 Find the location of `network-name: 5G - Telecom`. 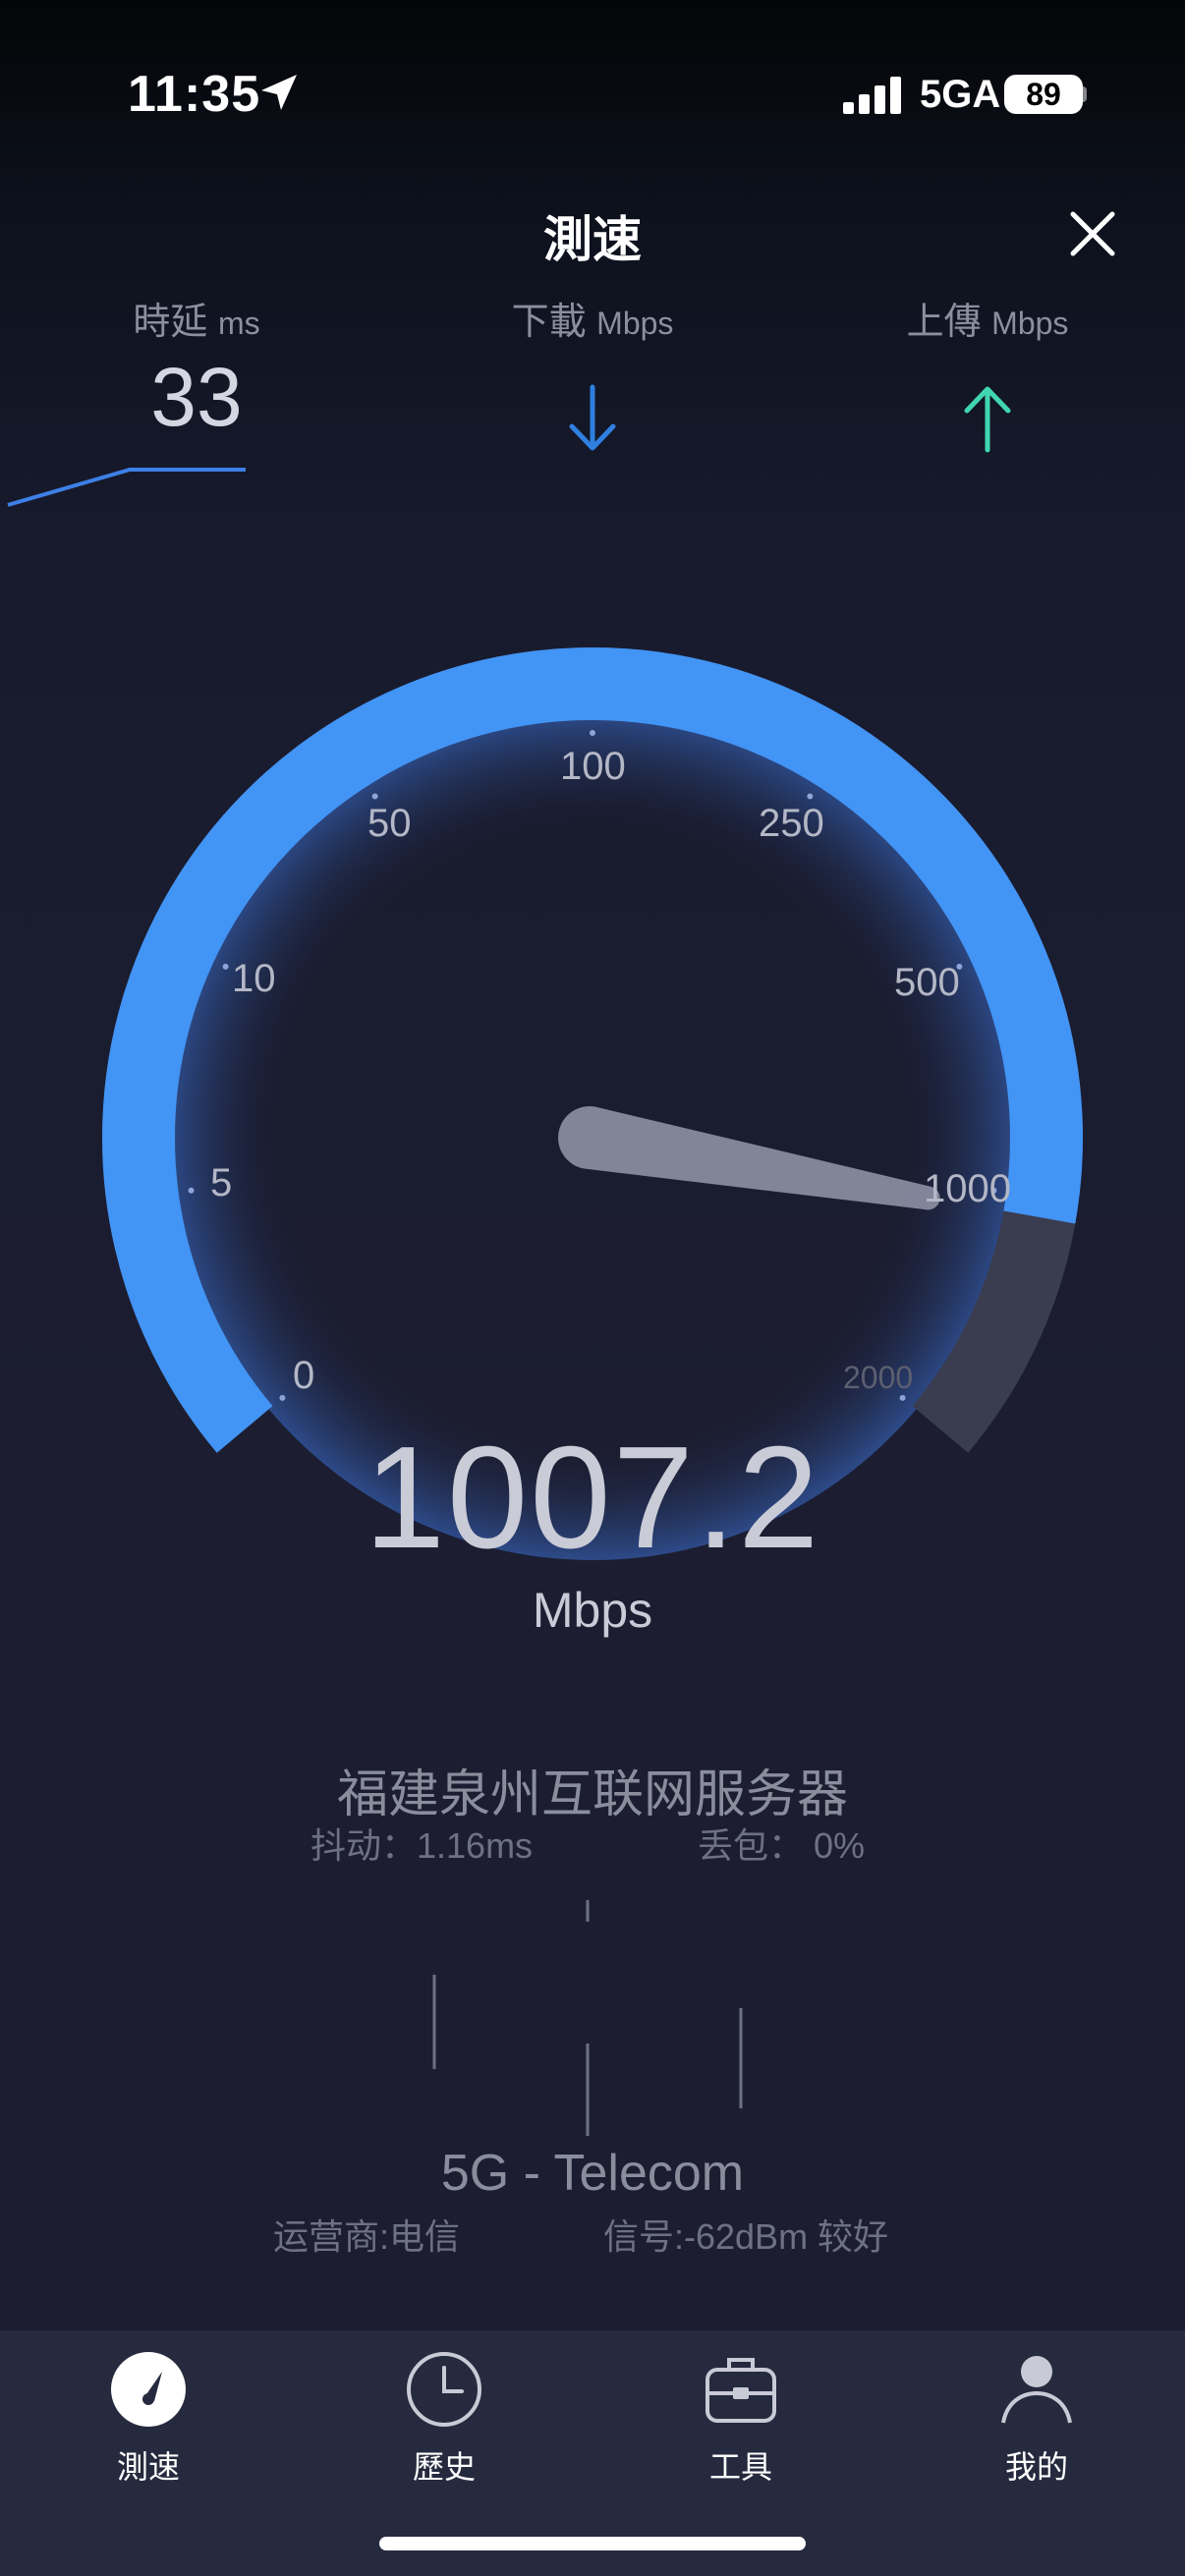

network-name: 5G - Telecom is located at coordinates (592, 2173).